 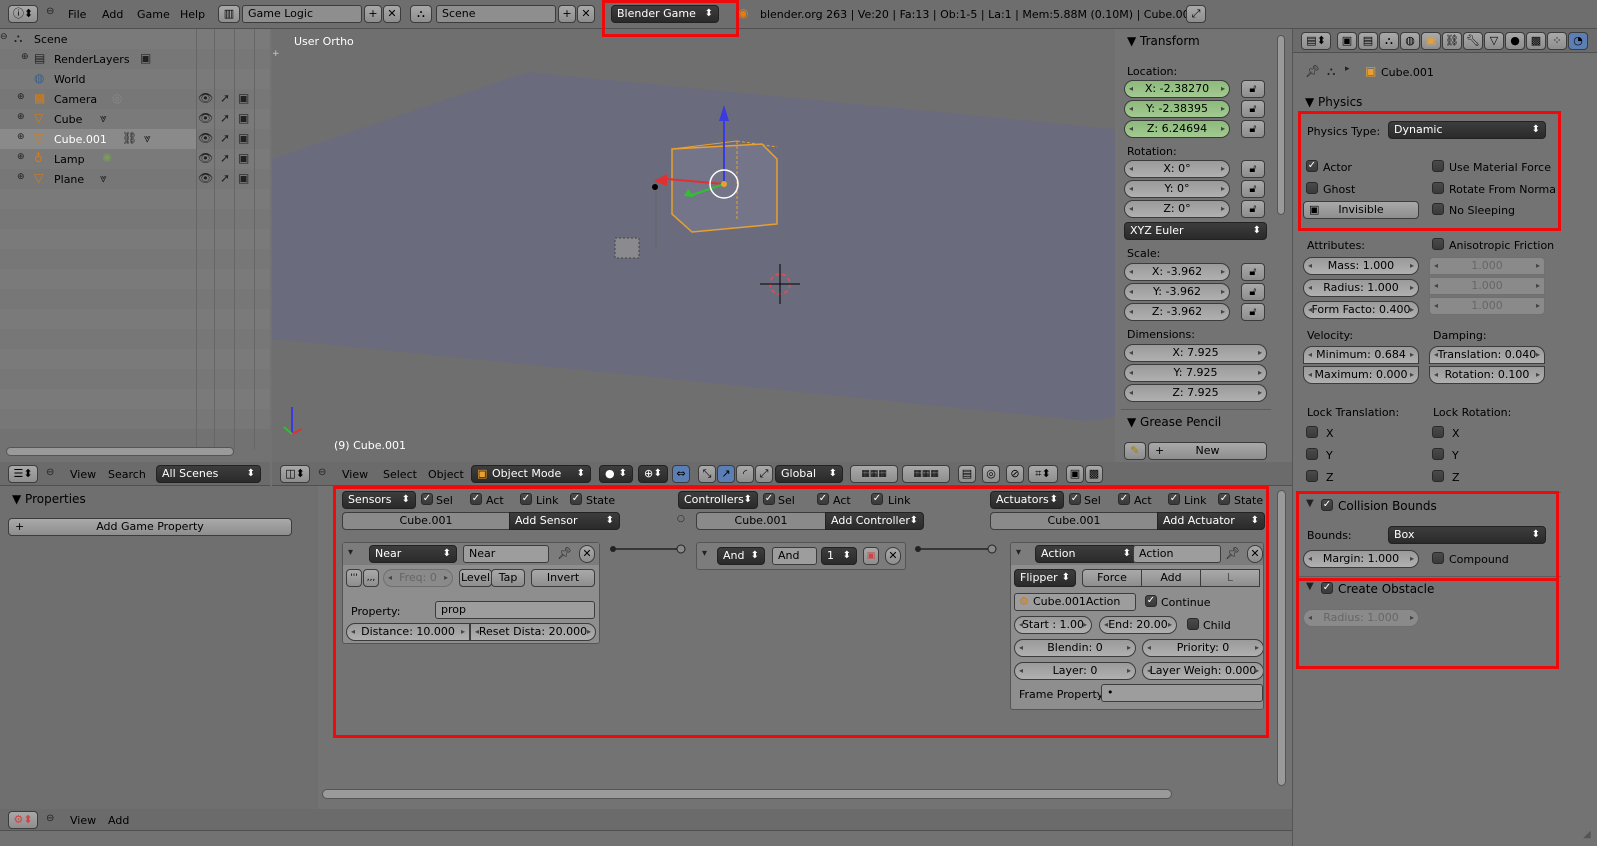 What do you see at coordinates (794, 556) in the screenshot?
I see `controller-name-field: And` at bounding box center [794, 556].